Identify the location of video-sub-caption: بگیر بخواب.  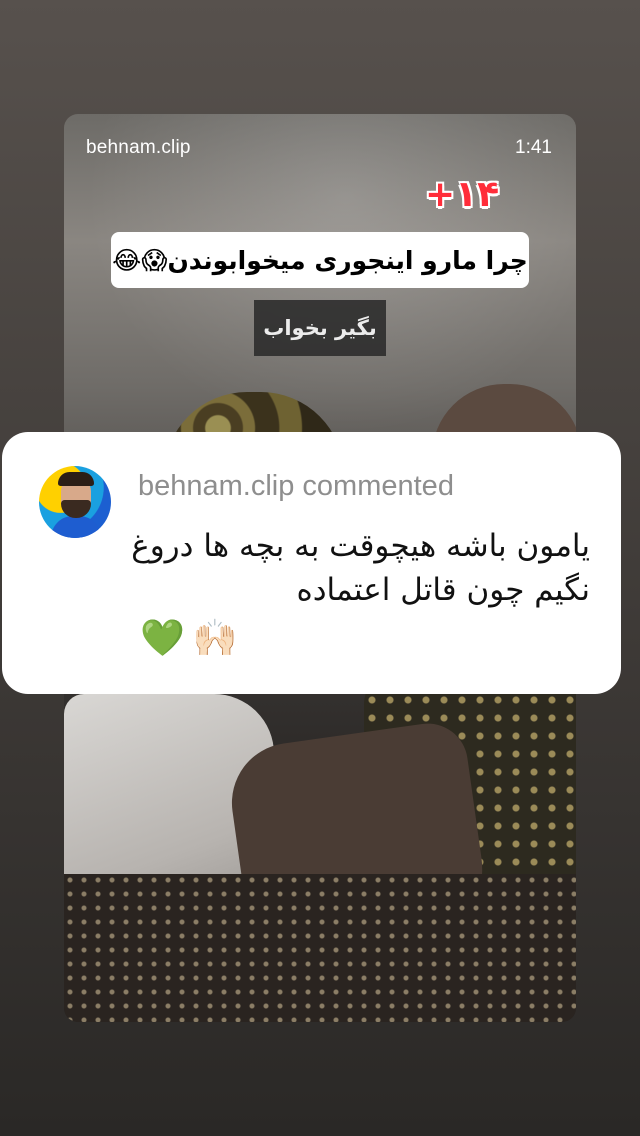
(320, 328).